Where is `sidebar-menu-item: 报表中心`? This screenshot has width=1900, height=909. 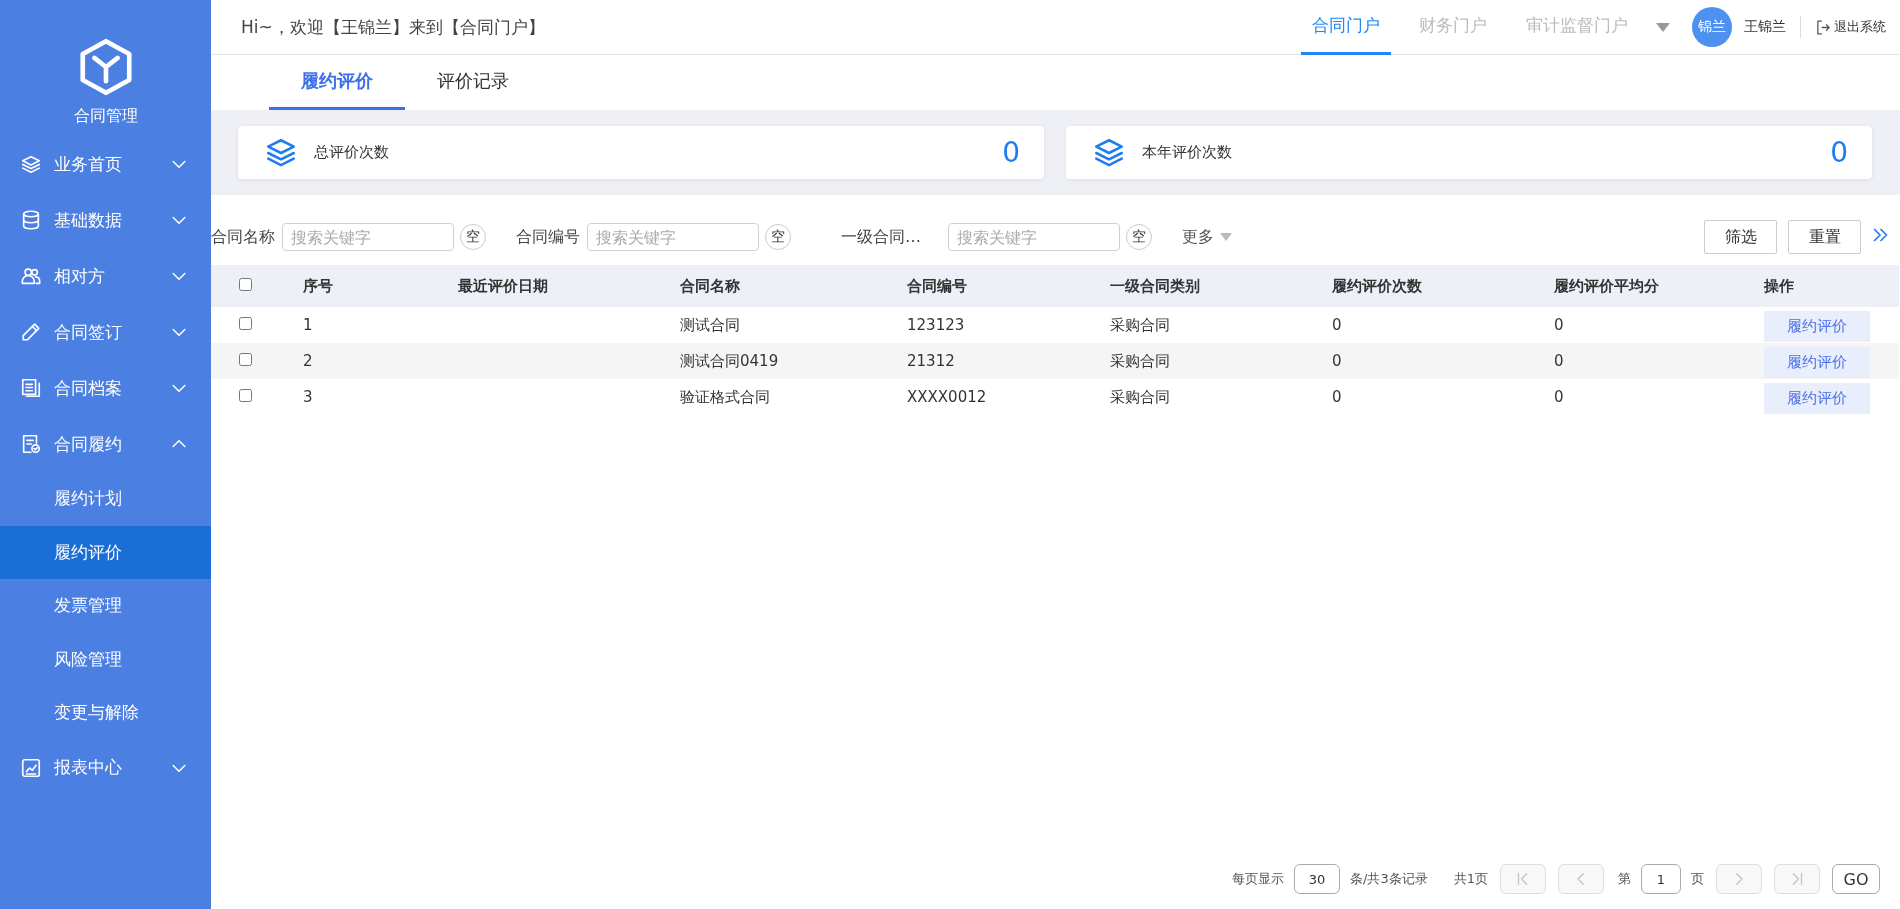 sidebar-menu-item: 报表中心 is located at coordinates (105, 767).